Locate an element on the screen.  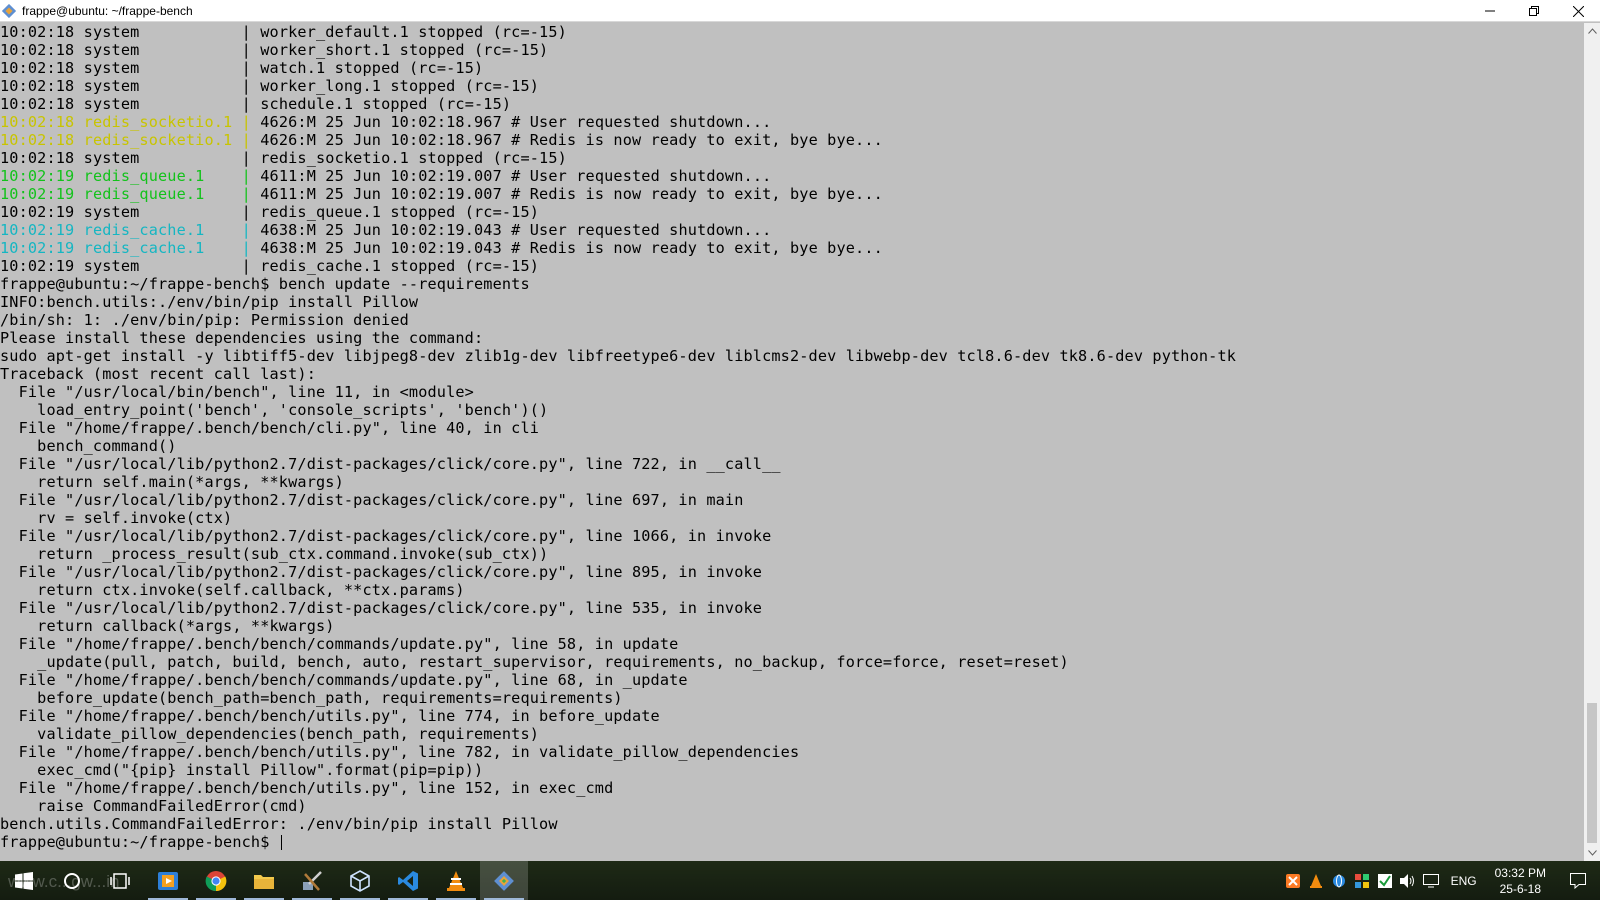
restore-button is located at coordinates (1534, 11).